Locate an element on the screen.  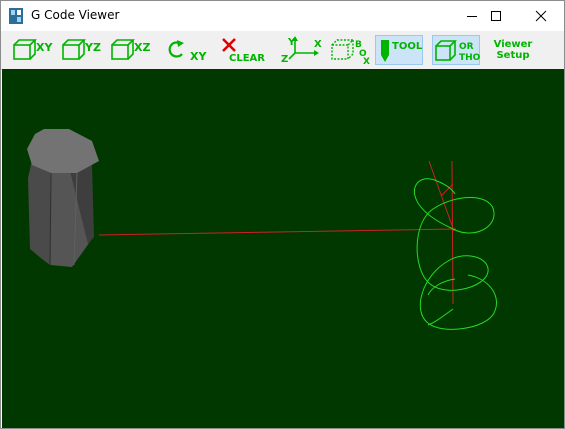
cutting-tool-model is located at coordinates (63, 198).